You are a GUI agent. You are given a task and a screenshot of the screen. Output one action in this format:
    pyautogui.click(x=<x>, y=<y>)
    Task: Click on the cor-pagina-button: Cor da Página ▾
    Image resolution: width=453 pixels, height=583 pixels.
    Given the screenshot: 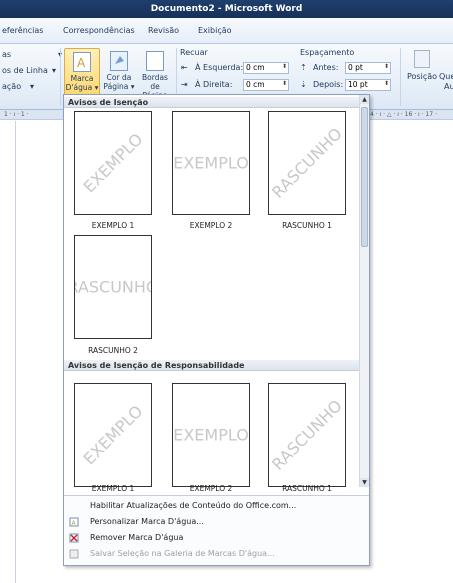 What is the action you would take?
    pyautogui.click(x=119, y=74)
    